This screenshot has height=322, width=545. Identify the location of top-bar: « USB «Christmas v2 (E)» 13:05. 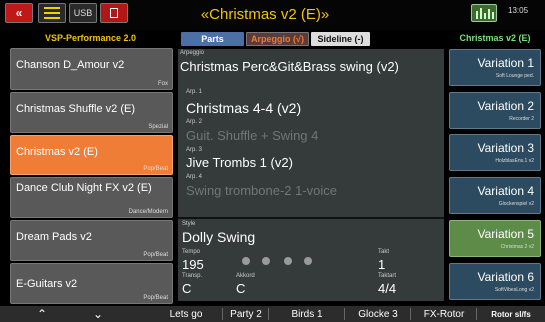
(272, 15).